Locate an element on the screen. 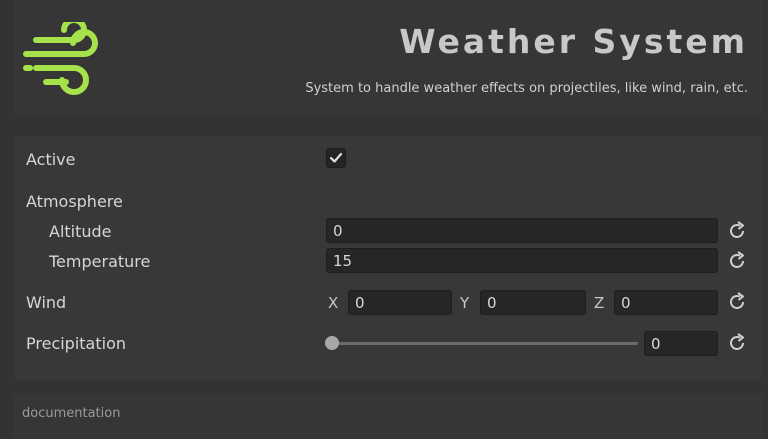  active-checkbox is located at coordinates (336, 158).